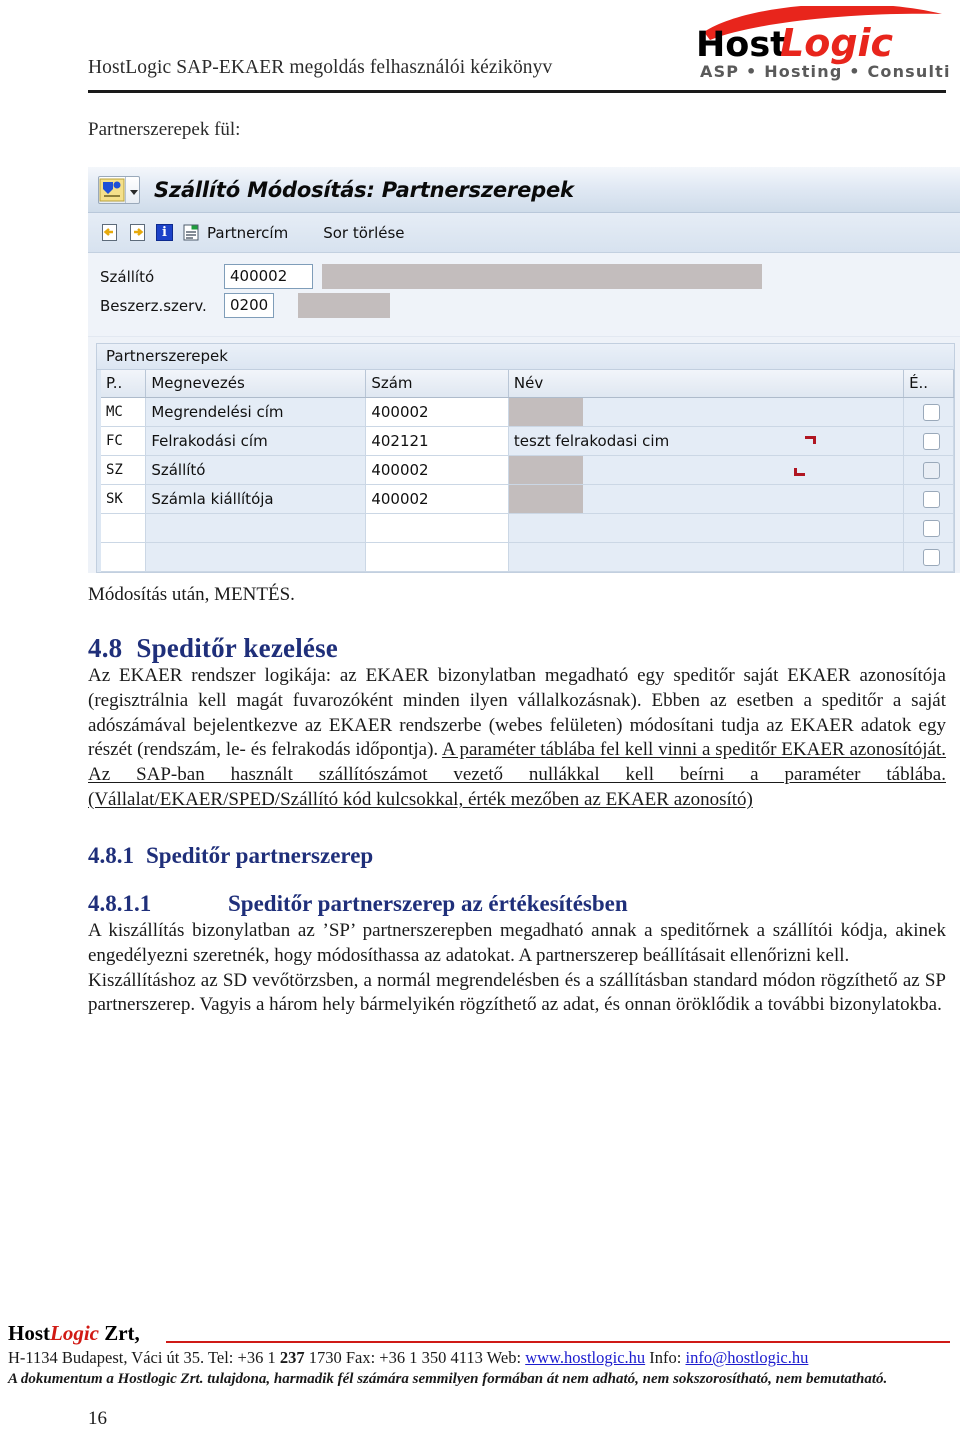 The width and height of the screenshot is (960, 1436). Describe the element at coordinates (746, 1357) in the screenshot. I see `footer-email-link: info@hostlogic.hu` at that location.